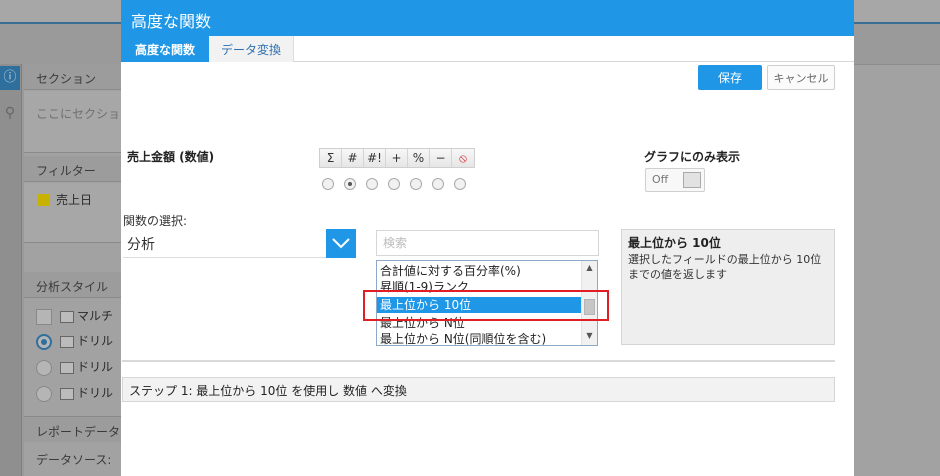 The image size is (940, 476). Describe the element at coordinates (353, 158) in the screenshot. I see `count-button: #` at that location.